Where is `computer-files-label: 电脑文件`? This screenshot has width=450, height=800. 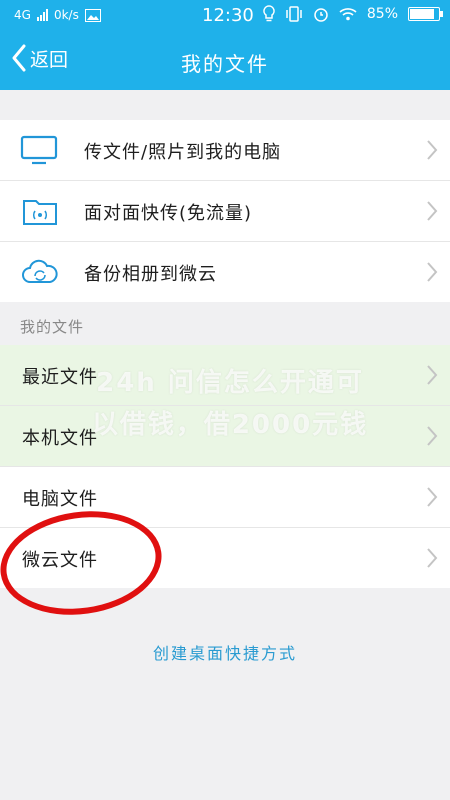
computer-files-label: 电脑文件 is located at coordinates (60, 499).